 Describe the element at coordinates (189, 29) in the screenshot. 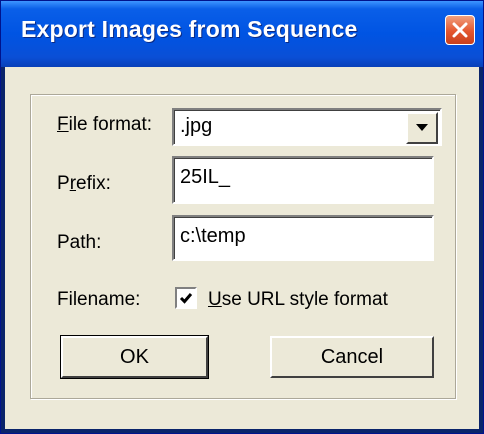

I see `window-title: Export Images from Sequence` at that location.